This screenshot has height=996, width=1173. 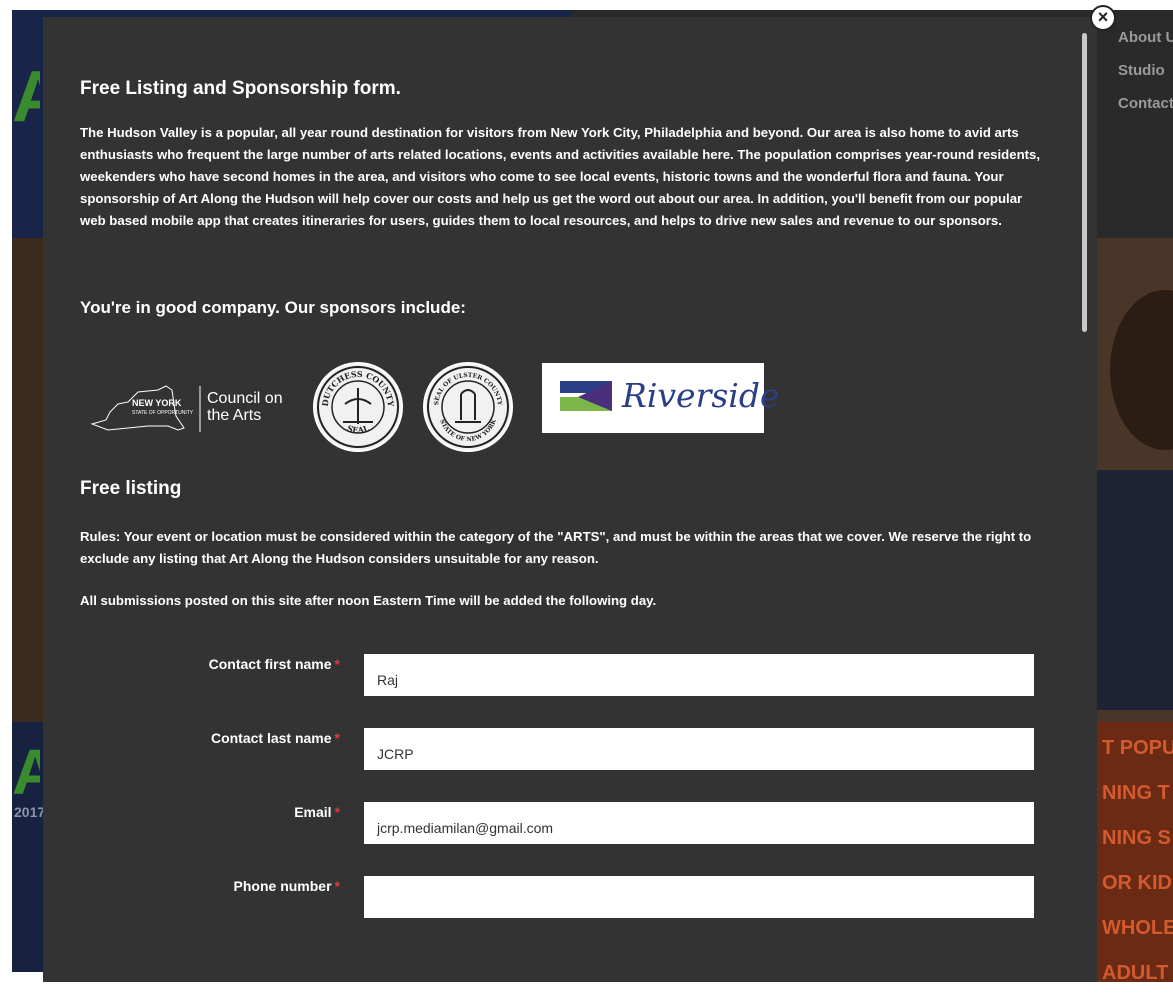 What do you see at coordinates (1137, 793) in the screenshot?
I see `bg-category-item: NING T` at bounding box center [1137, 793].